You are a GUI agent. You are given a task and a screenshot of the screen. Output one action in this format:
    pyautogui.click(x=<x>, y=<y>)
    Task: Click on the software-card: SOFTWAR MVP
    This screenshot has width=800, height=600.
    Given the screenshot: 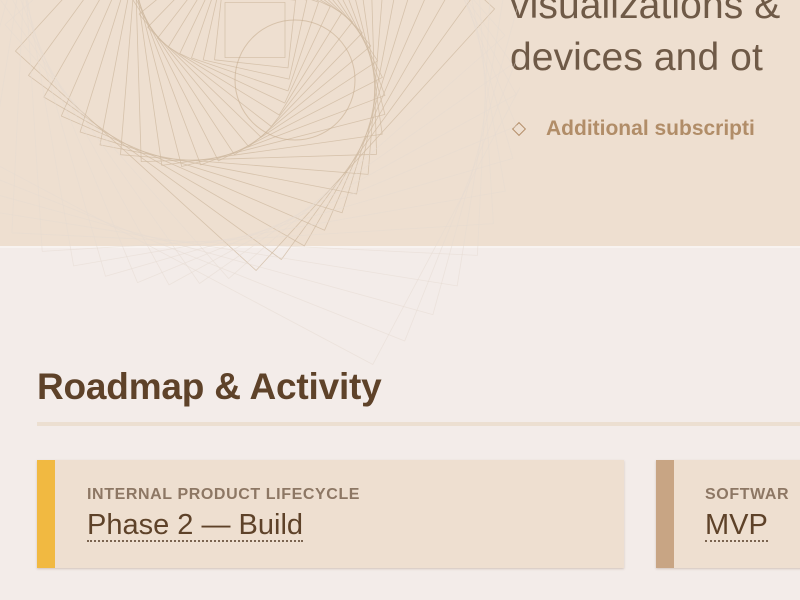 What is the action you would take?
    pyautogui.click(x=728, y=514)
    